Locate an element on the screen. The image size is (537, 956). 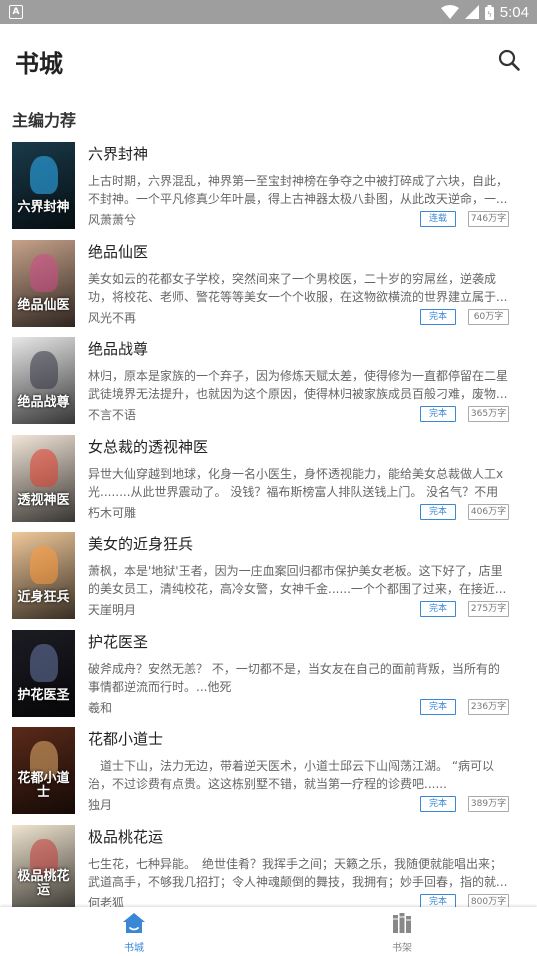
cover-title-text: 极品桃花运 is located at coordinates (43, 883).